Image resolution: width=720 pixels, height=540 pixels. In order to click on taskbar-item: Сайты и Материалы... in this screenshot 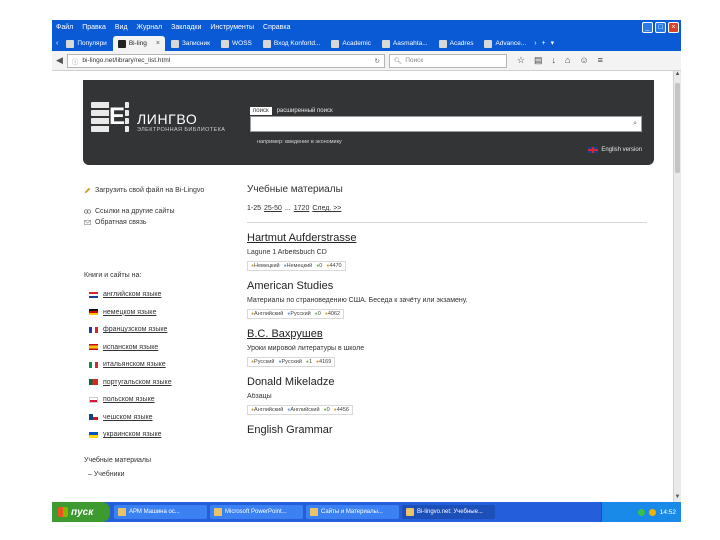, I will do `click(352, 512)`.